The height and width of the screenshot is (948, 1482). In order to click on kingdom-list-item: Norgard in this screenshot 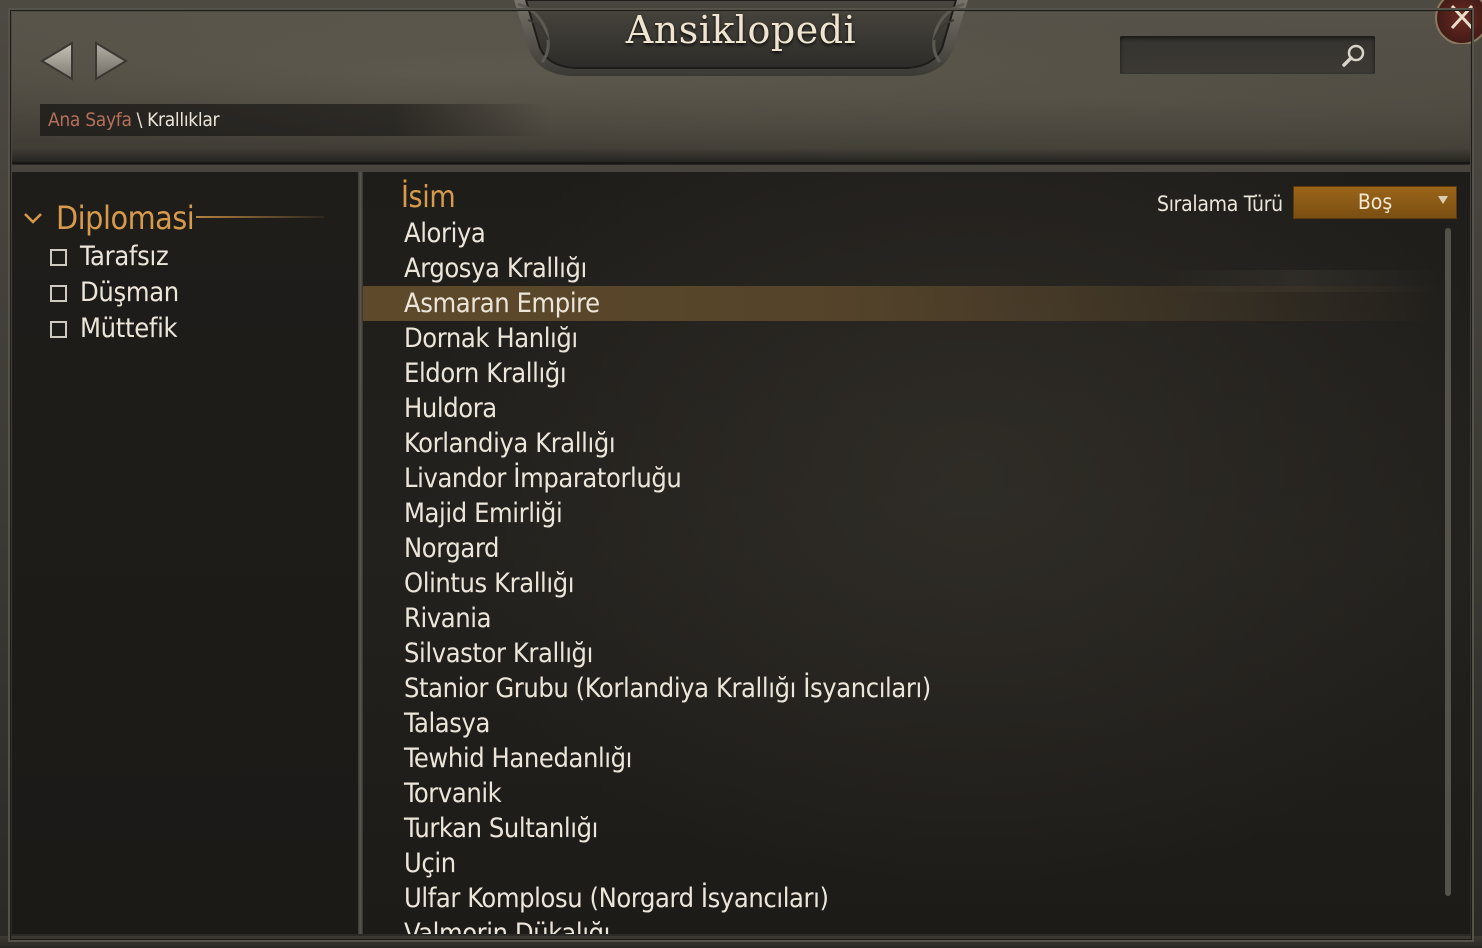, I will do `click(903, 548)`.